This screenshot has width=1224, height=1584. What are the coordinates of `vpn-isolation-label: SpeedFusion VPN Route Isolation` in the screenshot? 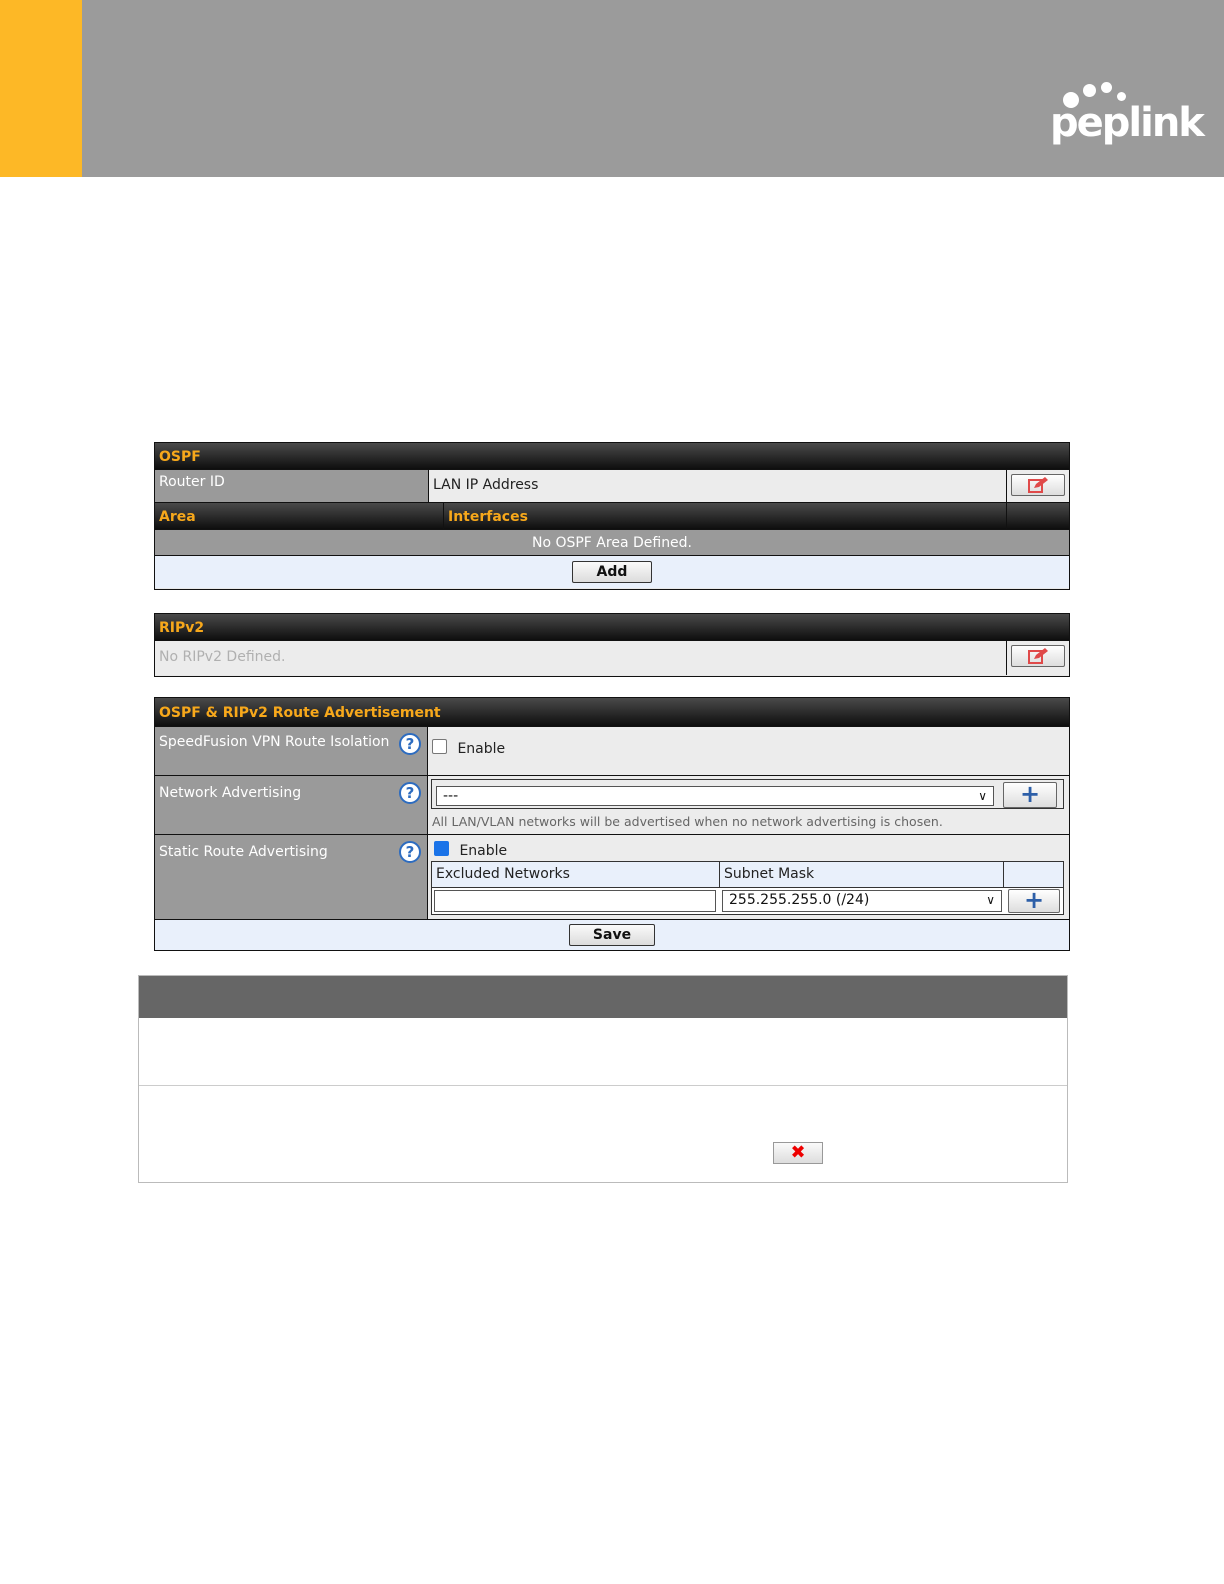 It's located at (274, 742).